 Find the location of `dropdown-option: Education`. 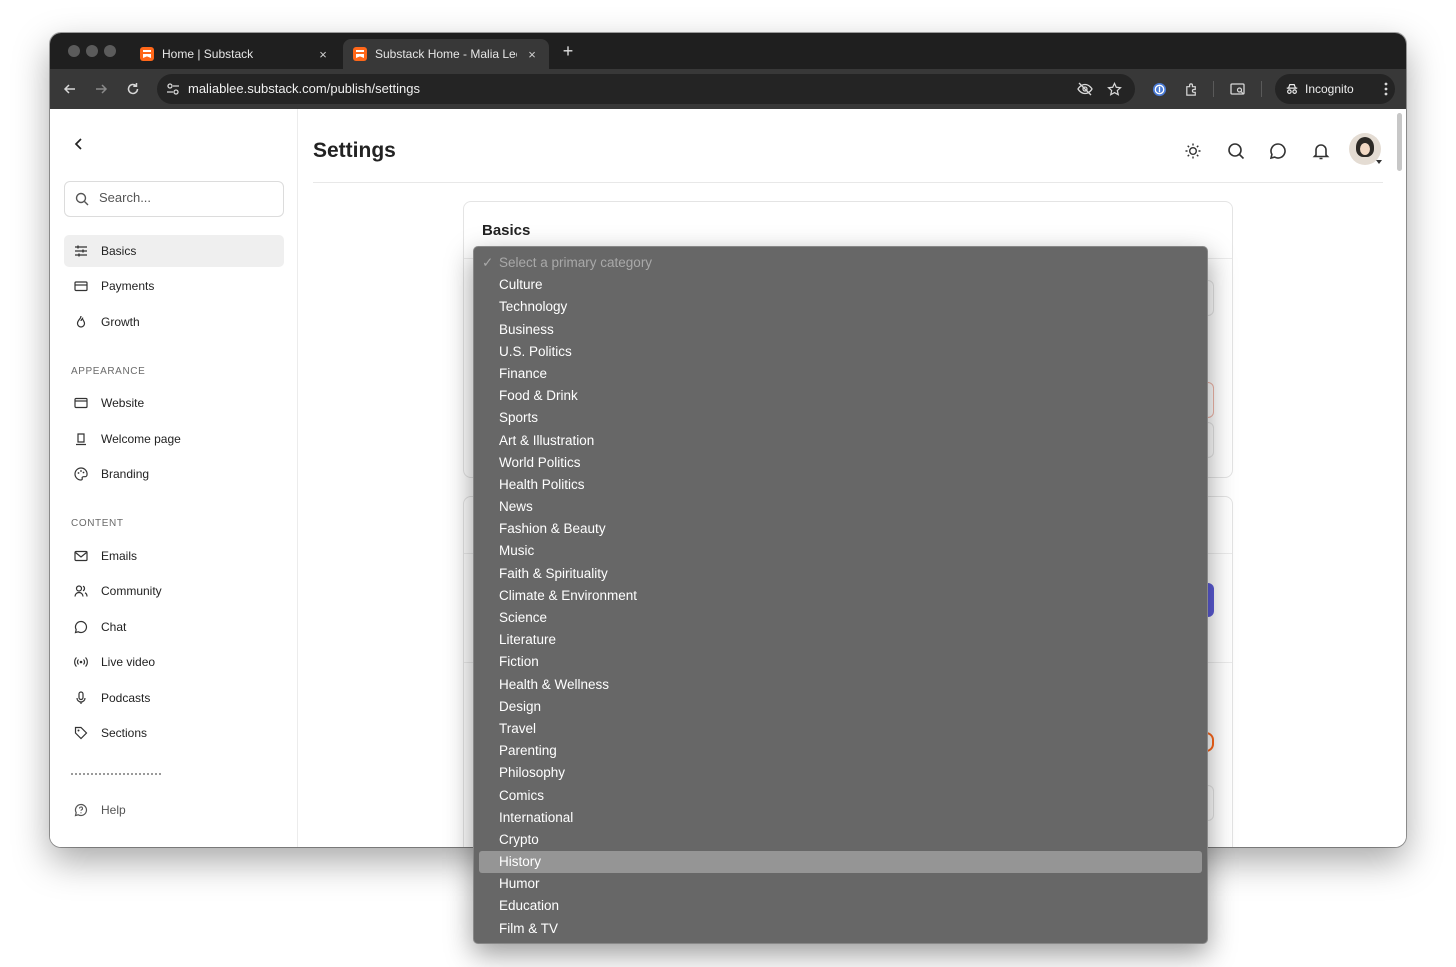

dropdown-option: Education is located at coordinates (840, 906).